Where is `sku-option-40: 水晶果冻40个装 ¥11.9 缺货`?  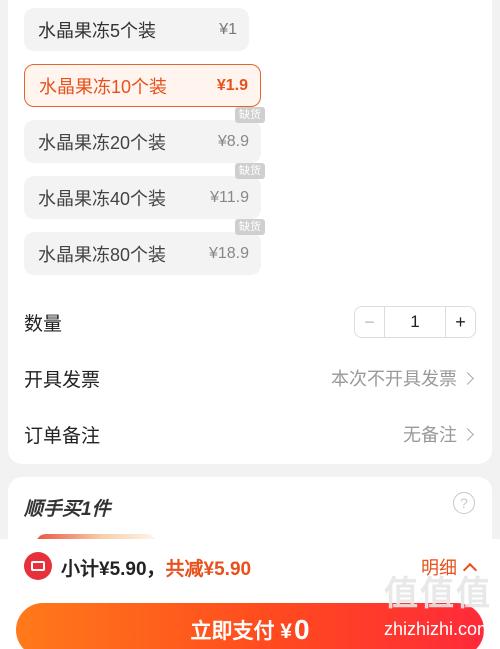 sku-option-40: 水晶果冻40个装 ¥11.9 缺货 is located at coordinates (144, 191).